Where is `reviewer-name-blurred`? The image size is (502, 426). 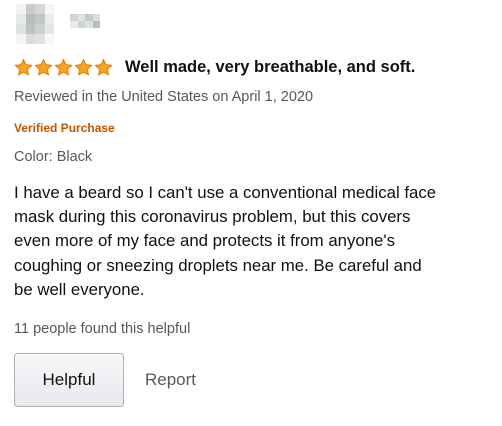 reviewer-name-blurred is located at coordinates (85, 21).